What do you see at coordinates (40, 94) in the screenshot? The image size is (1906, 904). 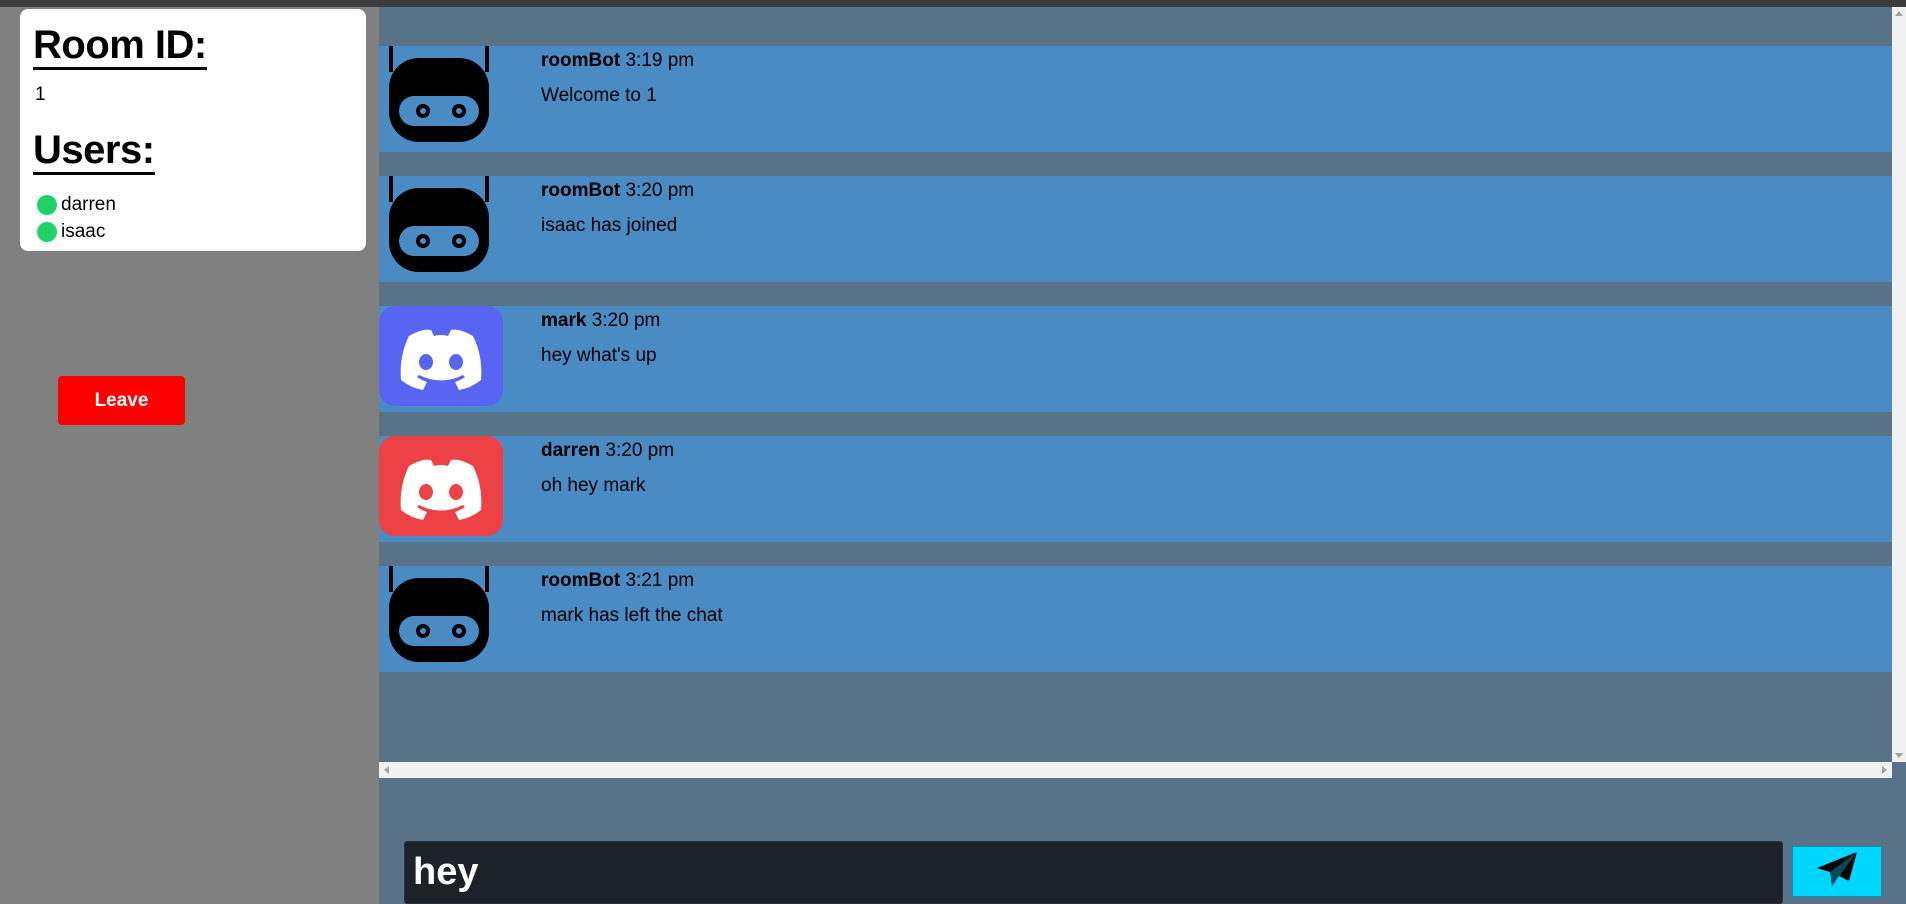 I see `room-id-value: 1` at bounding box center [40, 94].